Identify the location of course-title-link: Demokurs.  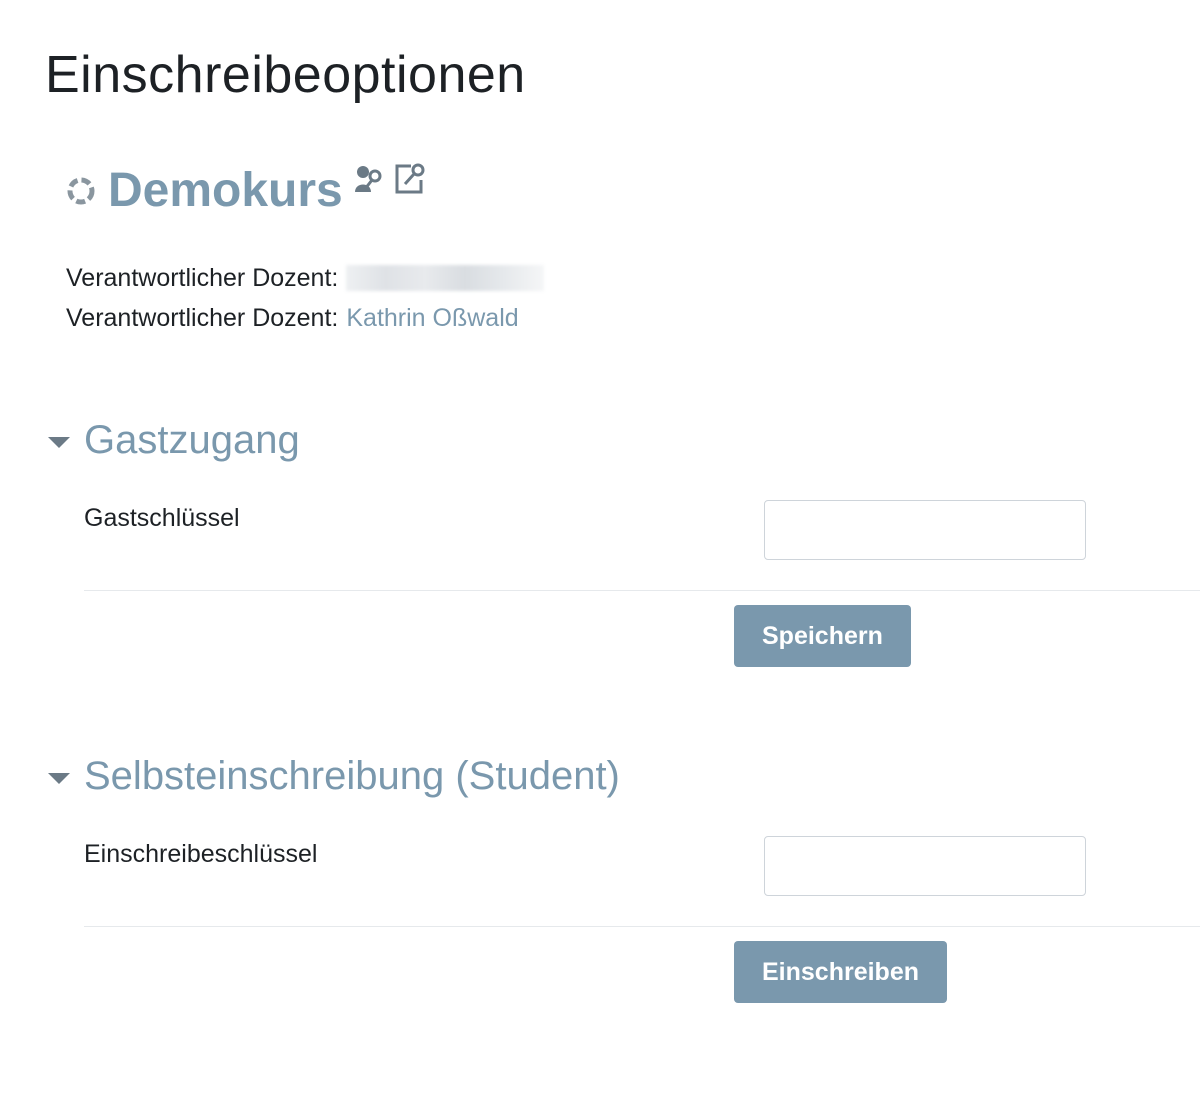
(225, 191).